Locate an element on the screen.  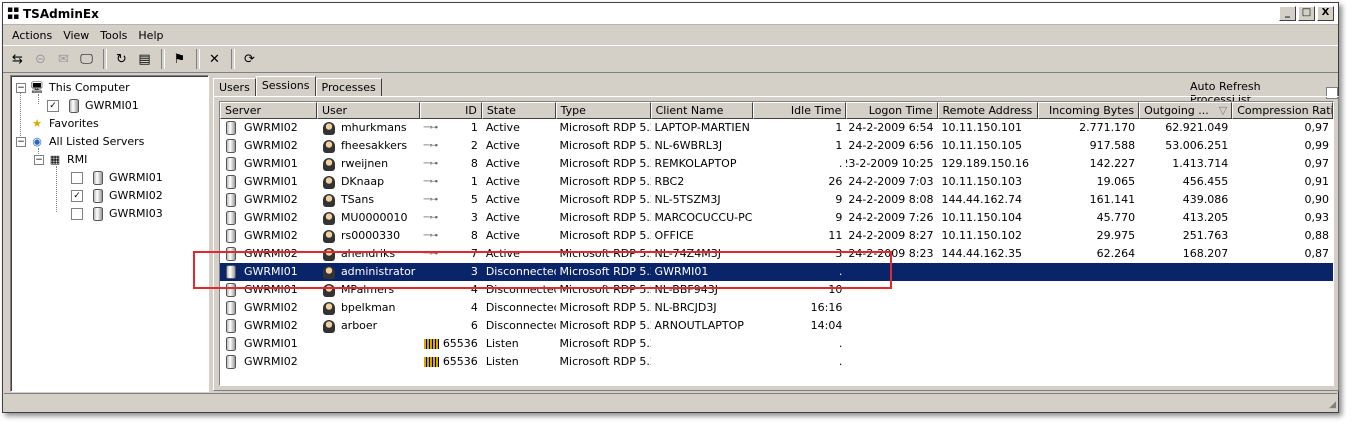
session-row: GWRMI02 65536 Listen Microsoft RDP 5.2. is located at coordinates (776, 362).